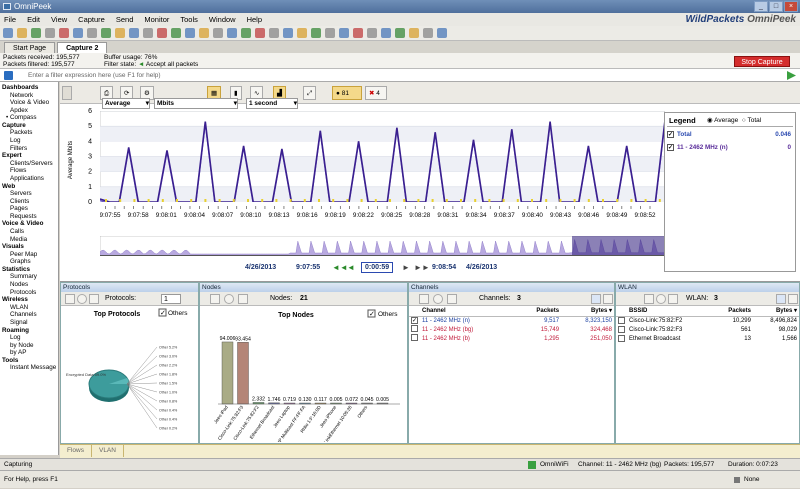 The width and height of the screenshot is (800, 489). What do you see at coordinates (29, 255) in the screenshot?
I see `sidebar-item: Peer Map` at bounding box center [29, 255].